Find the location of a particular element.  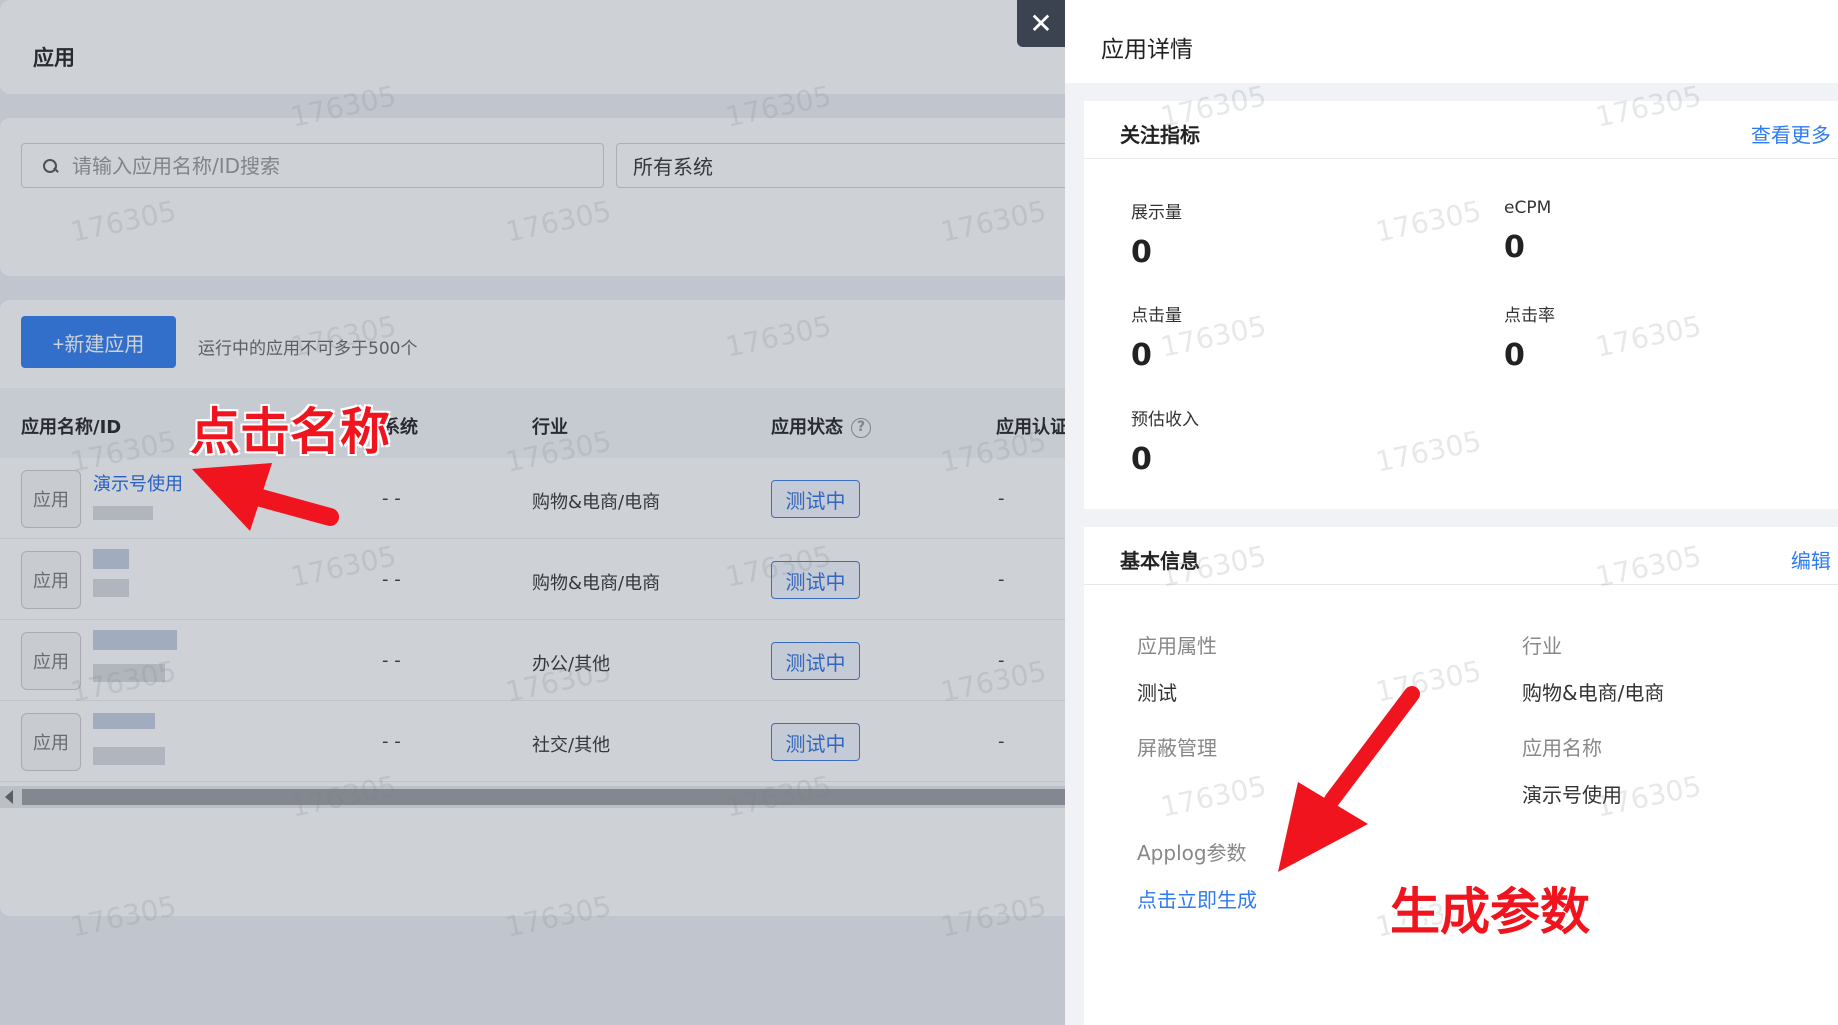

drawer-header: 应用详情 is located at coordinates (1451, 41).